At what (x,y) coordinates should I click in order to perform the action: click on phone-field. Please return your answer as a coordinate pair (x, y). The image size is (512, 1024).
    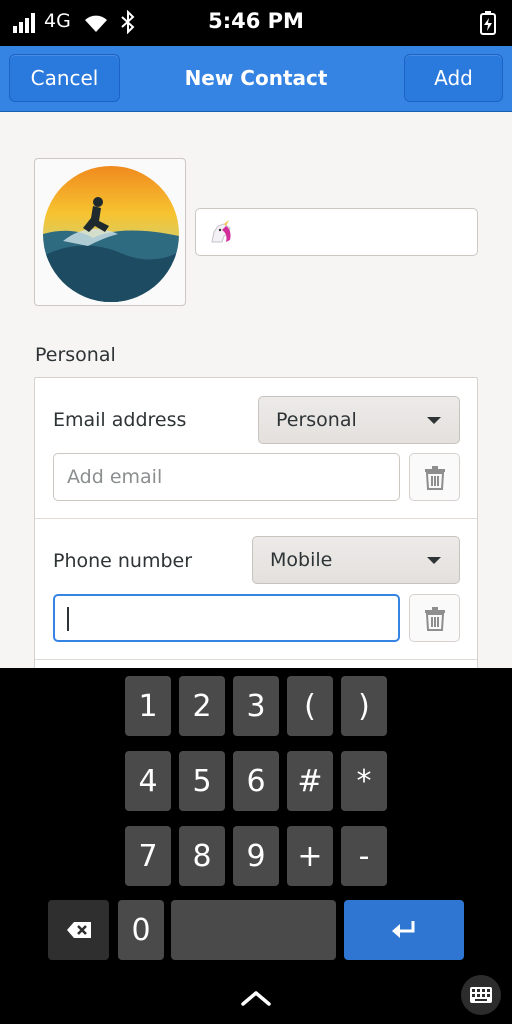
    Looking at the image, I should click on (226, 618).